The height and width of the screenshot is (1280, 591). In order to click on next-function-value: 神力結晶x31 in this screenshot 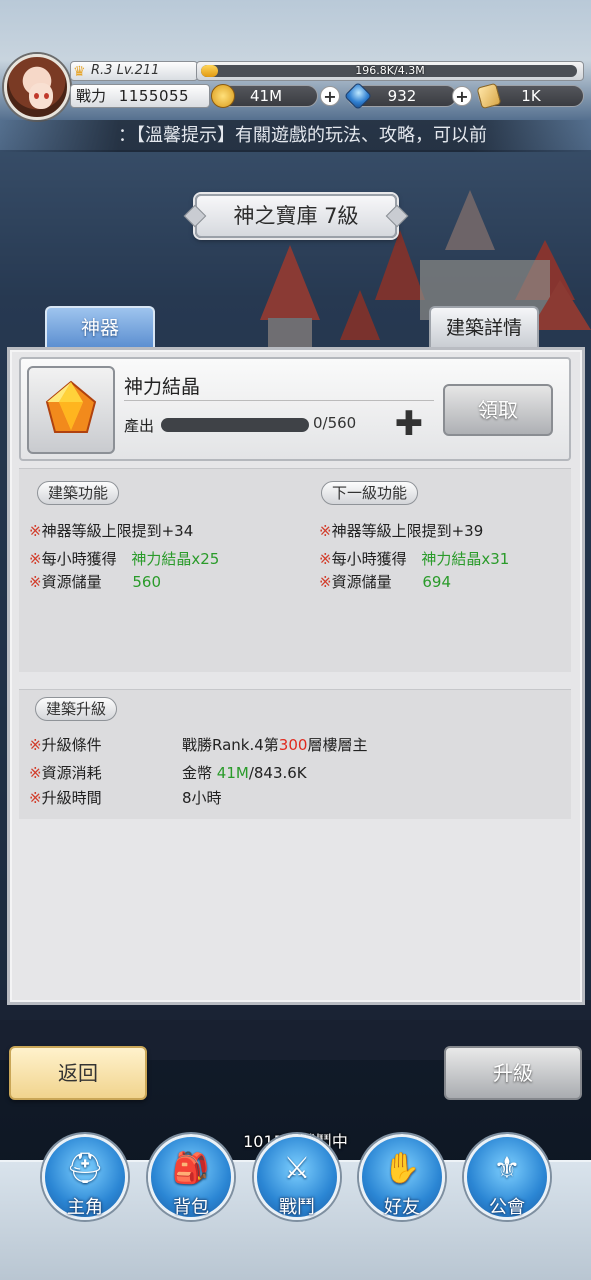, I will do `click(465, 559)`.